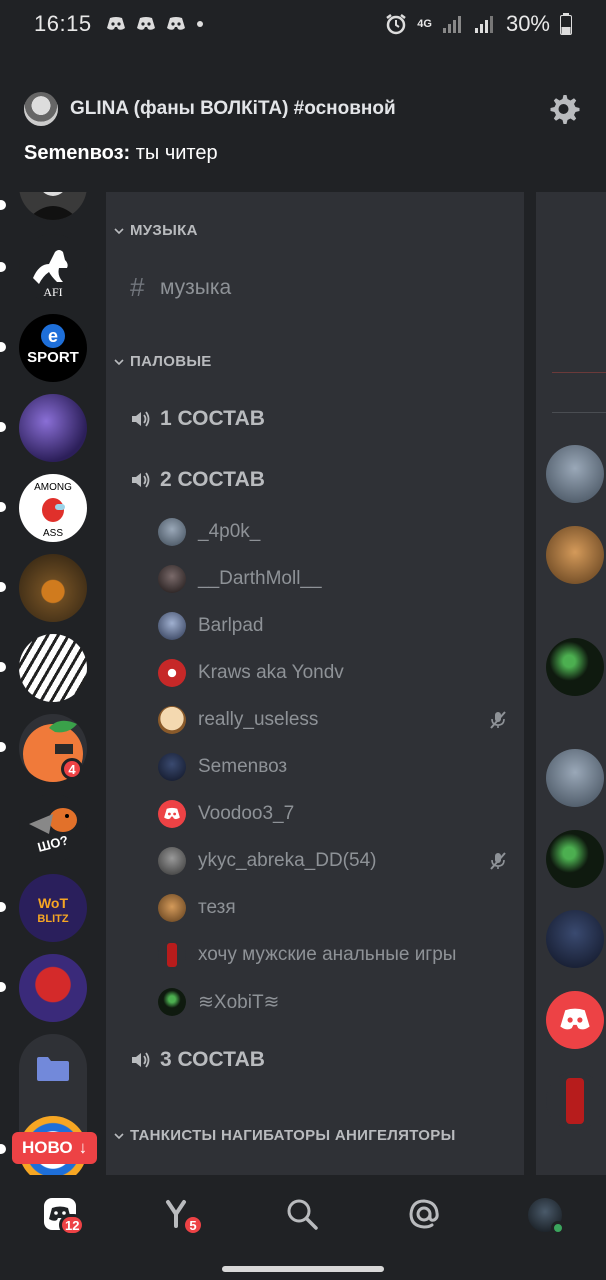 This screenshot has width=606, height=1280. Describe the element at coordinates (119, 1135) in the screenshot. I see `chevron-down-icon` at that location.